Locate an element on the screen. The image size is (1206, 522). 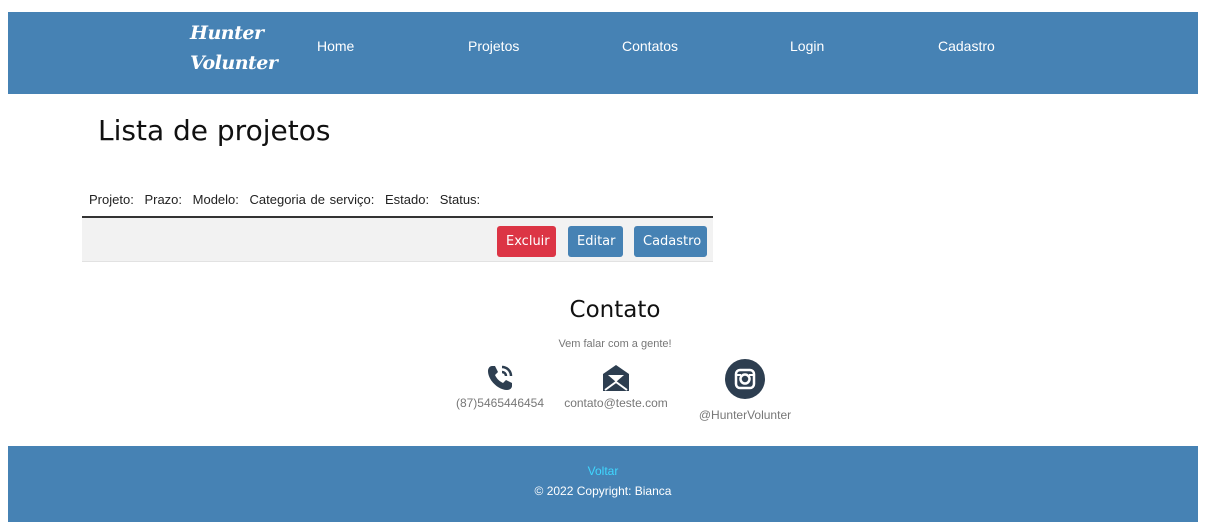
nav-contatos: Contatos is located at coordinates (650, 46).